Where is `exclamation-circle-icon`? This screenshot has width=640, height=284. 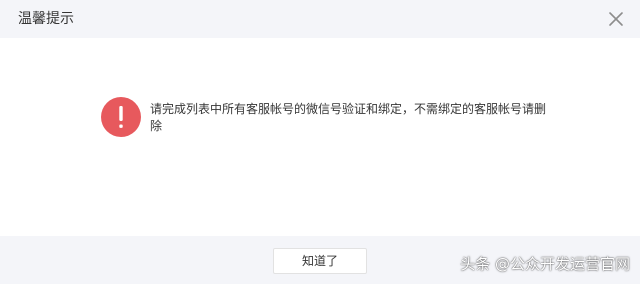
exclamation-circle-icon is located at coordinates (121, 117).